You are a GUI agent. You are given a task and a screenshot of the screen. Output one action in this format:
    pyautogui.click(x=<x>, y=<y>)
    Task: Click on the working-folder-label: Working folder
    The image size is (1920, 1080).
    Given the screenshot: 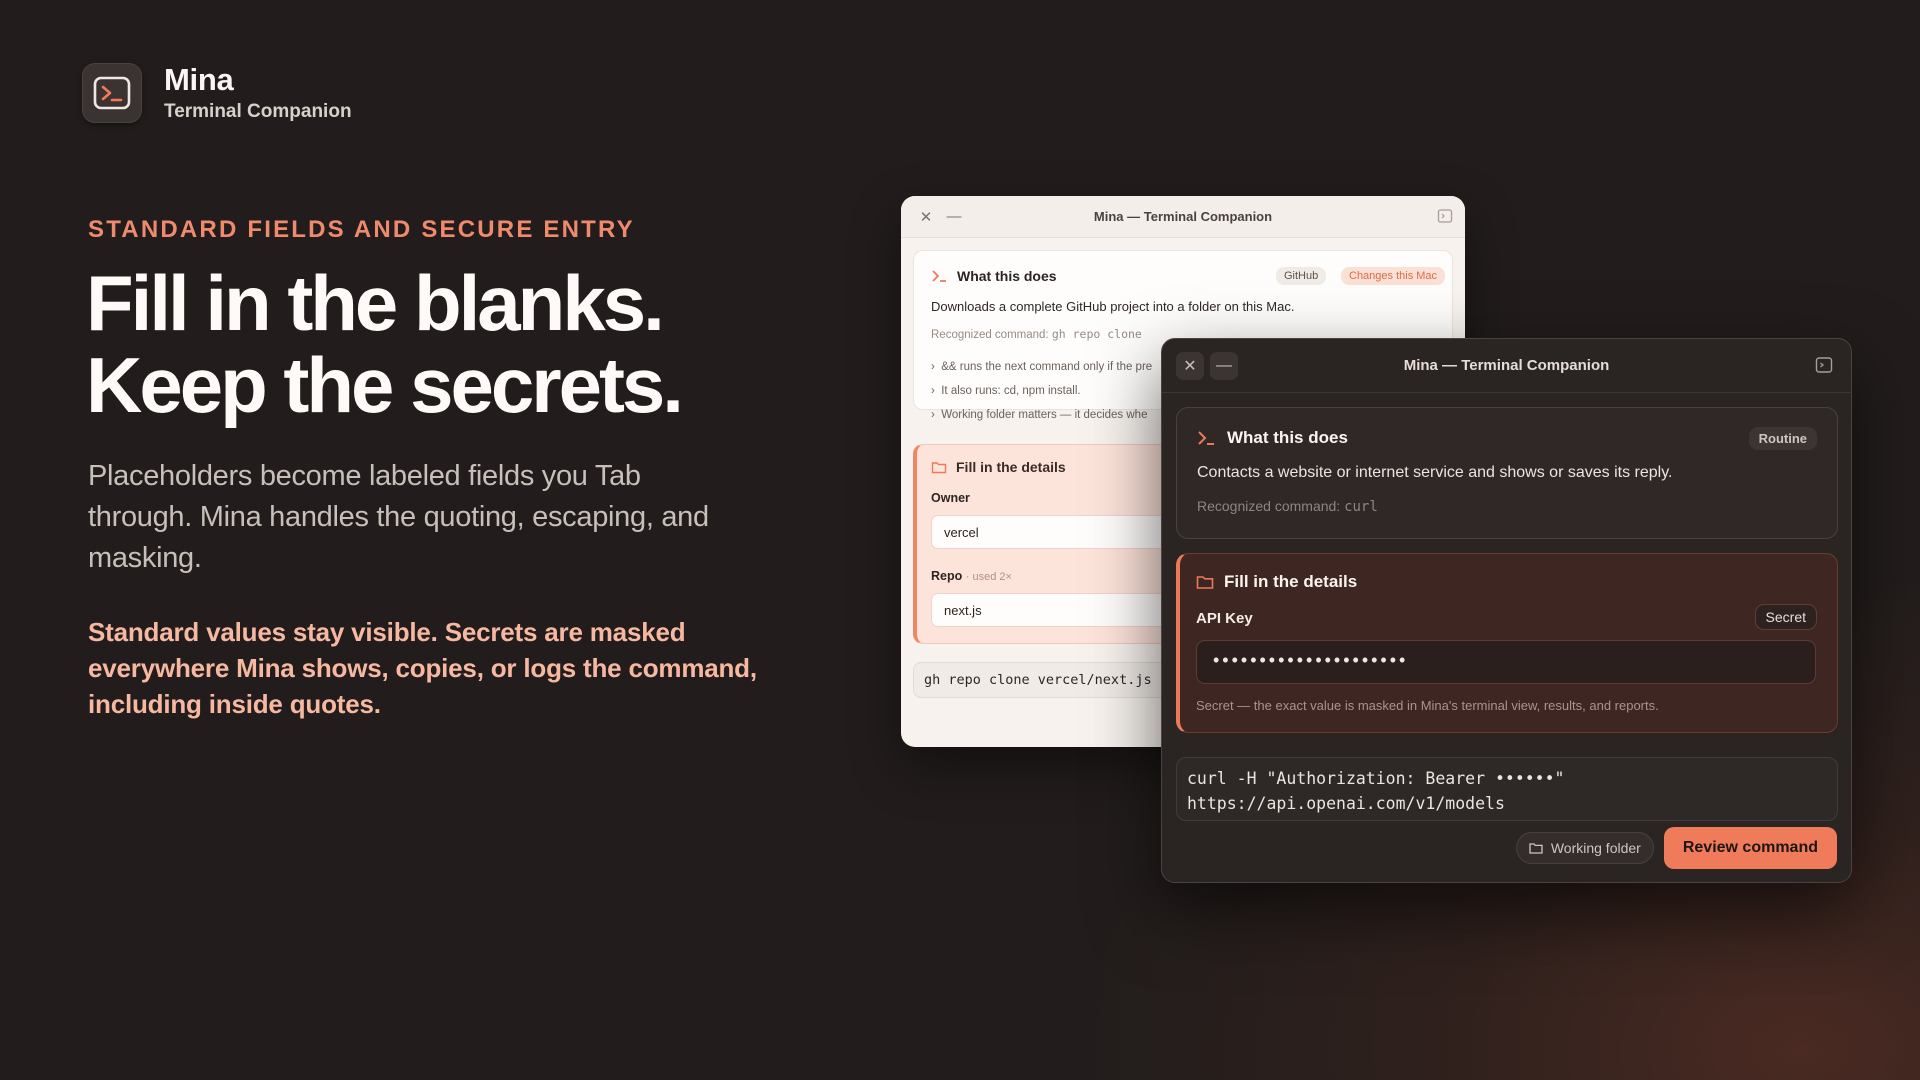 What is the action you would take?
    pyautogui.click(x=1595, y=848)
    